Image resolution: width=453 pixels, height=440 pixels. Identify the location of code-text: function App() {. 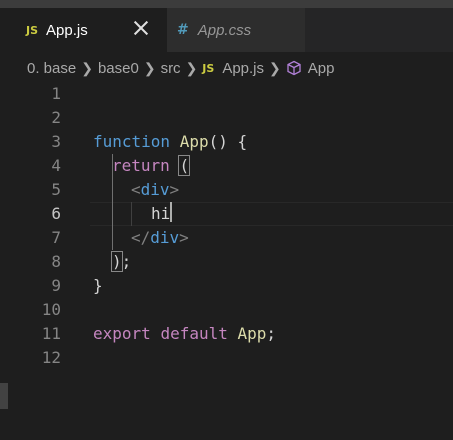
(170, 141).